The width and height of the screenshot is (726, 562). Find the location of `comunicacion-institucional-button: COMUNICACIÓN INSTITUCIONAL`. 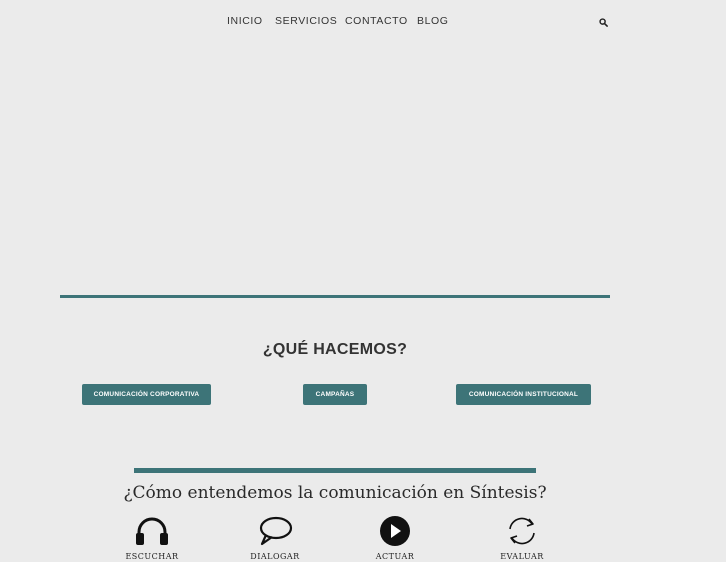

comunicacion-institucional-button: COMUNICACIÓN INSTITUCIONAL is located at coordinates (523, 394).